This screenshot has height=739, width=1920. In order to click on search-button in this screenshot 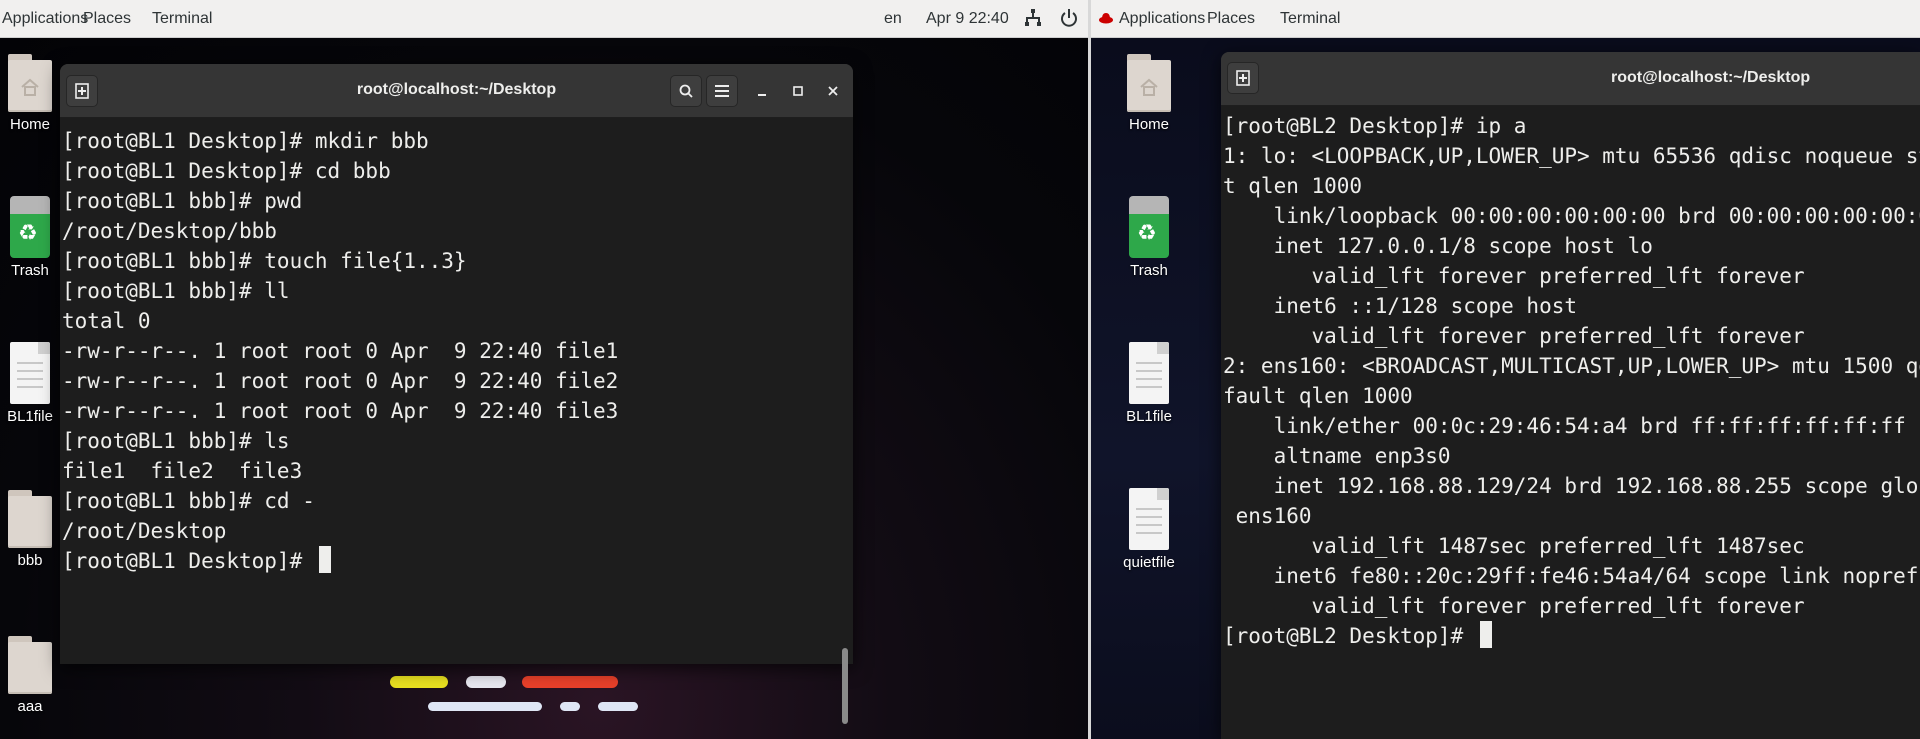, I will do `click(686, 91)`.